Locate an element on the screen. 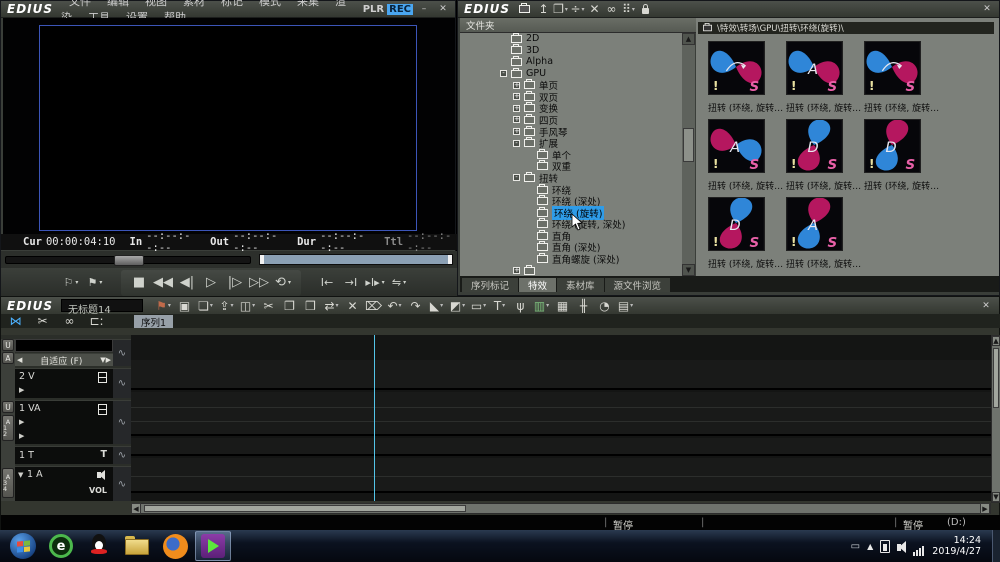 The image size is (1000, 562). close-button: ✕ is located at coordinates (443, 9).